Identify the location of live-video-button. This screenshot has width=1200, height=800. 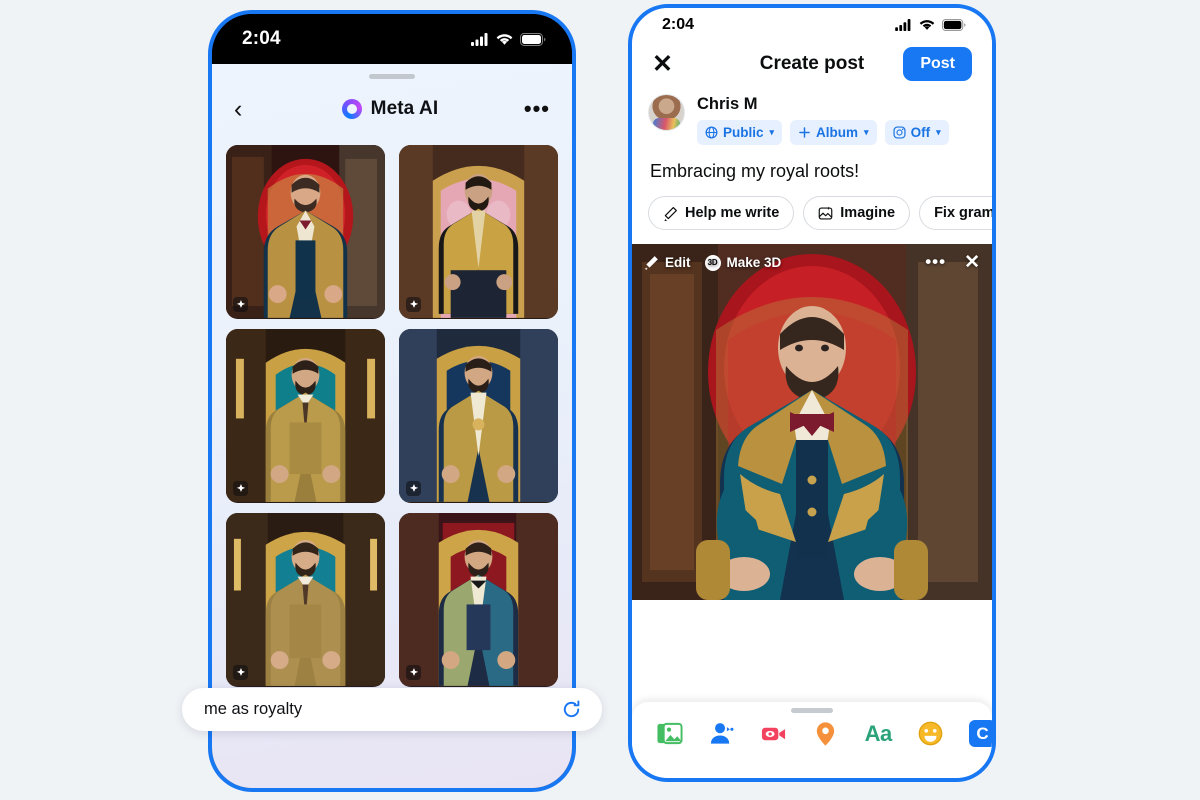
(773, 733).